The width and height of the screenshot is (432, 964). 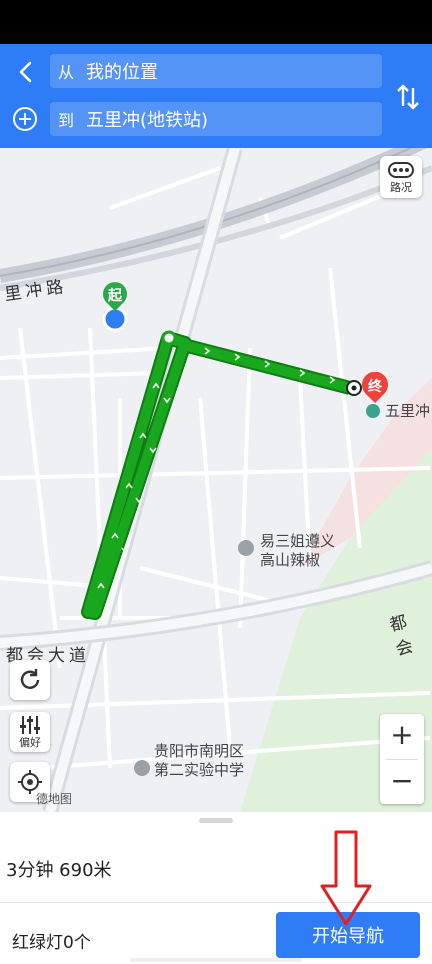 What do you see at coordinates (246, 548) in the screenshot?
I see `restaurant-icon` at bounding box center [246, 548].